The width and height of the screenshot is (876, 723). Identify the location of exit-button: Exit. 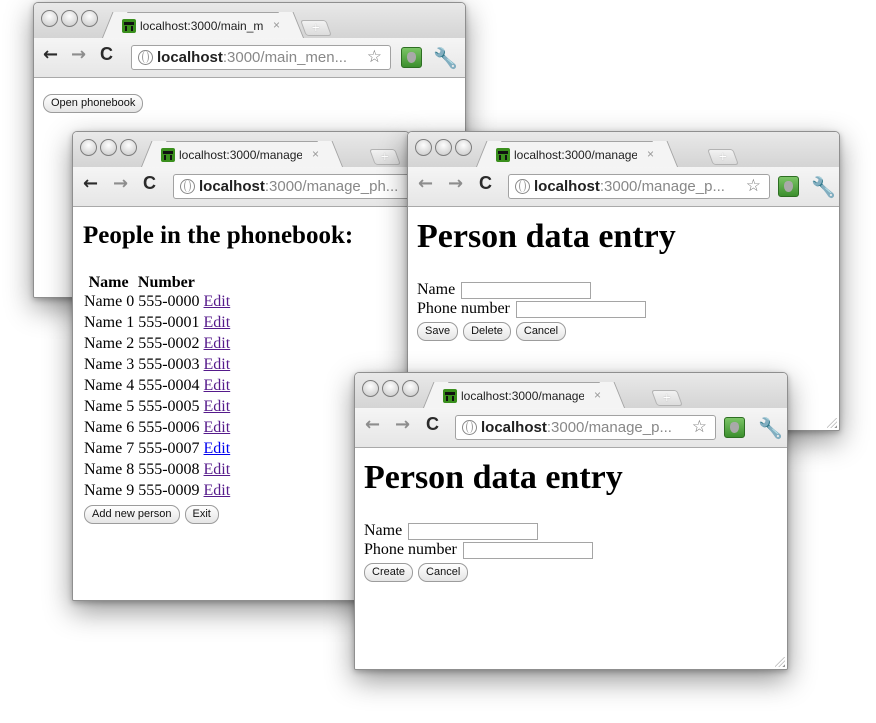
(201, 514).